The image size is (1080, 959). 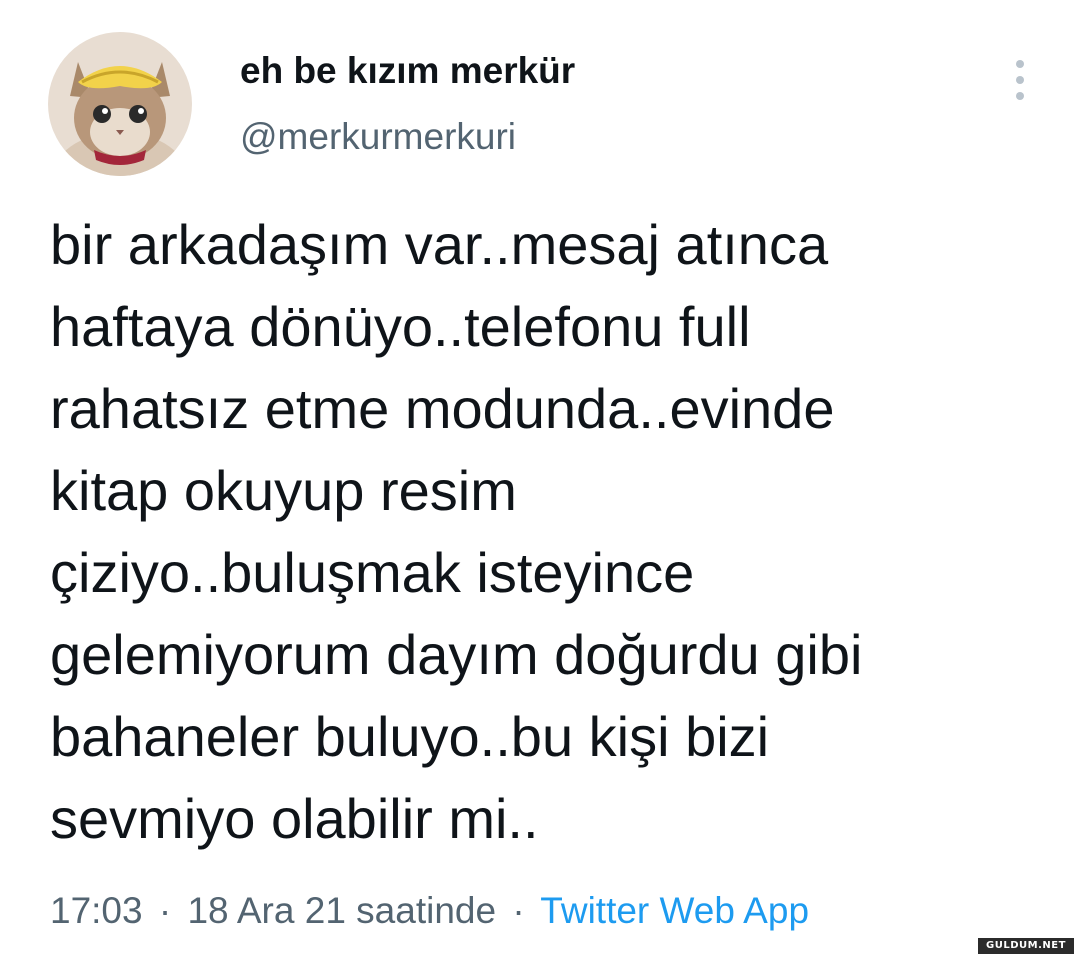 What do you see at coordinates (372, 572) in the screenshot?
I see `tweet-line: çiziyo..buluşmak isteyince` at bounding box center [372, 572].